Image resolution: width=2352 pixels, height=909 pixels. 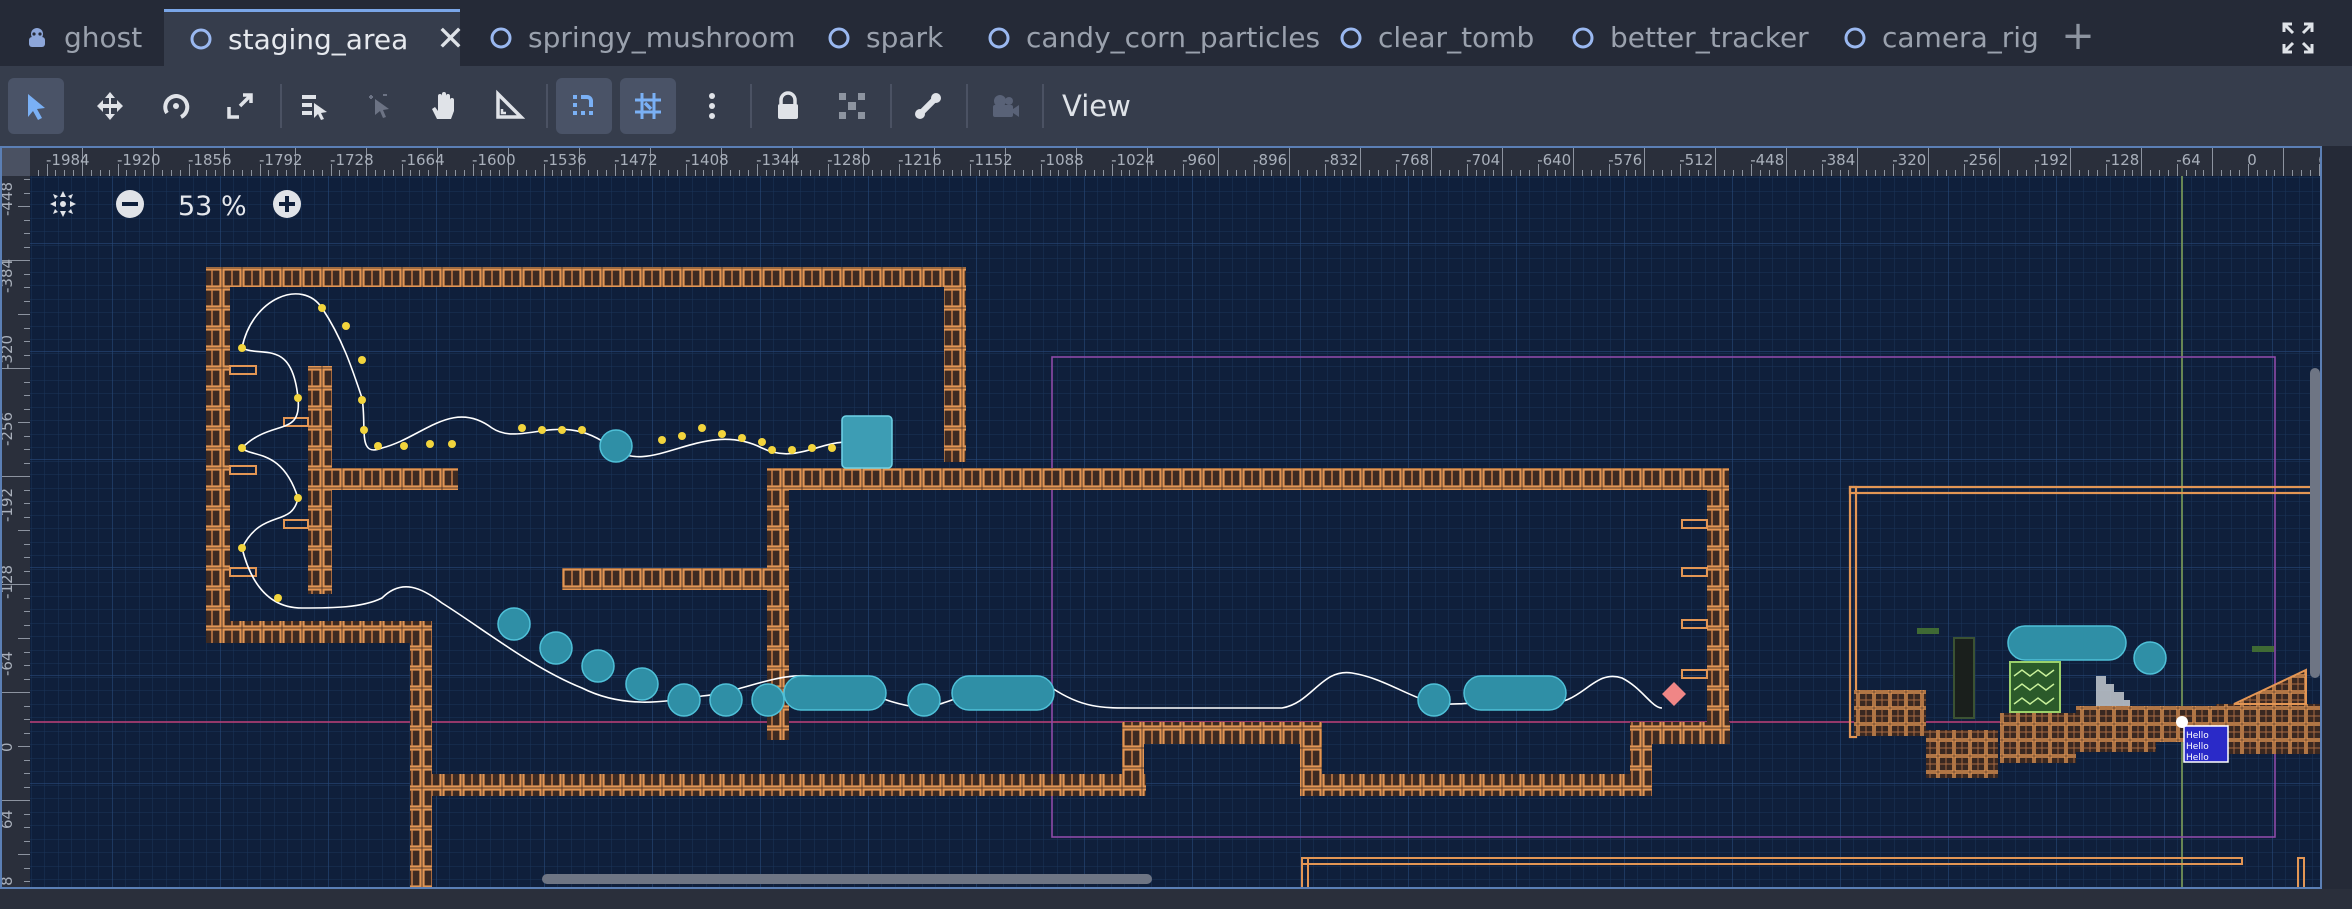 I want to click on ruler-x-label: -1344, so click(x=778, y=160).